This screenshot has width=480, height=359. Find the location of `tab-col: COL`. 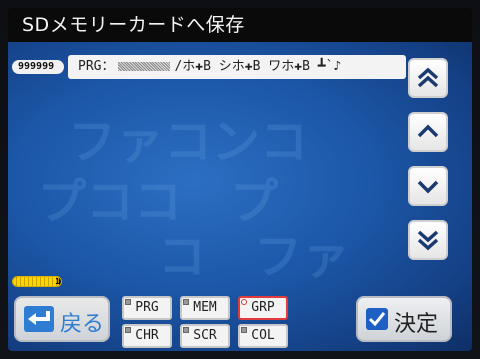

tab-col: COL is located at coordinates (263, 336).